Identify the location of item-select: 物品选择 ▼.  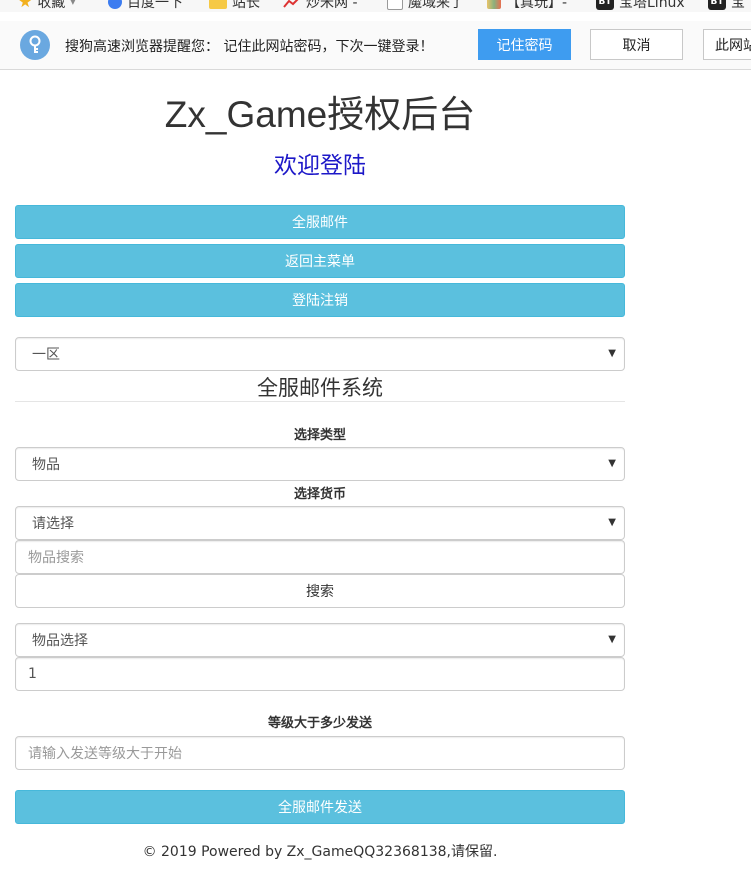
(320, 640).